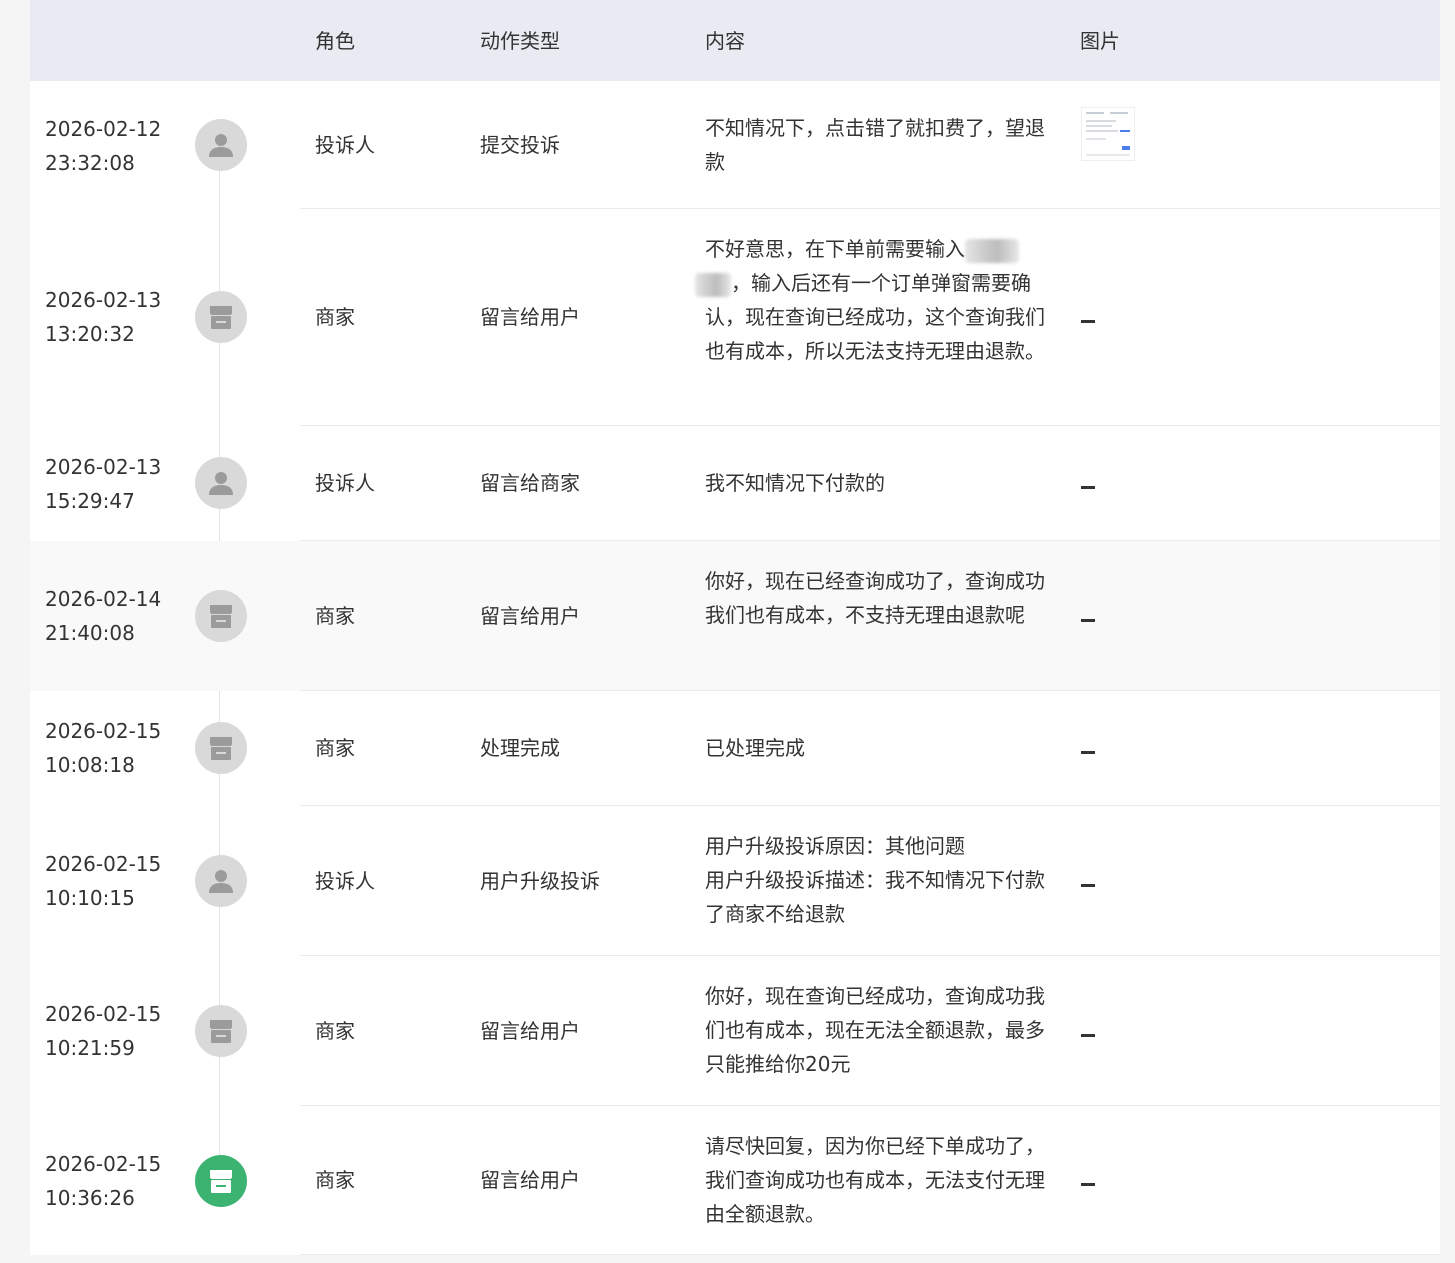 This screenshot has height=1263, width=1455. Describe the element at coordinates (875, 897) in the screenshot. I see `upgrade-description: 用户升级投诉描述：我不知情况下付款了商家不给退款` at that location.